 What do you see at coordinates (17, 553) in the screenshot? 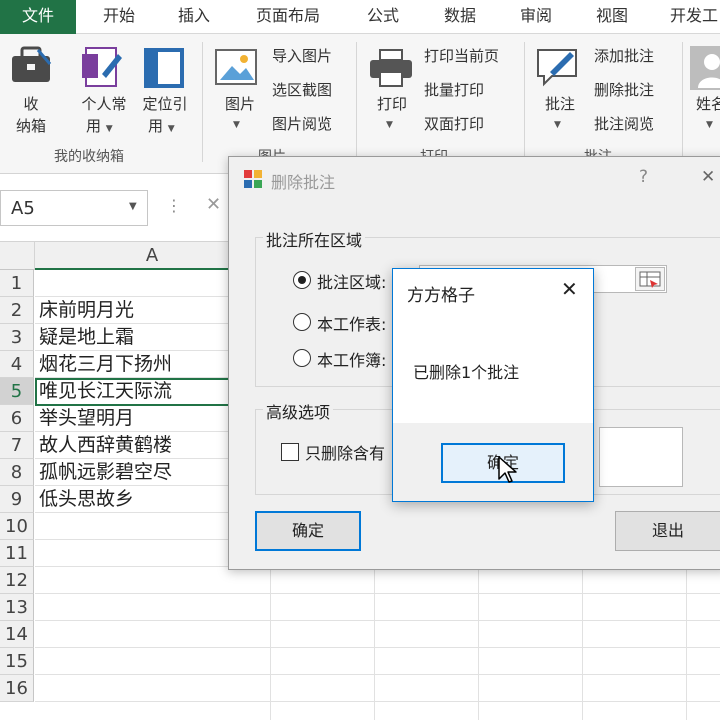
I see `row-header: 11` at bounding box center [17, 553].